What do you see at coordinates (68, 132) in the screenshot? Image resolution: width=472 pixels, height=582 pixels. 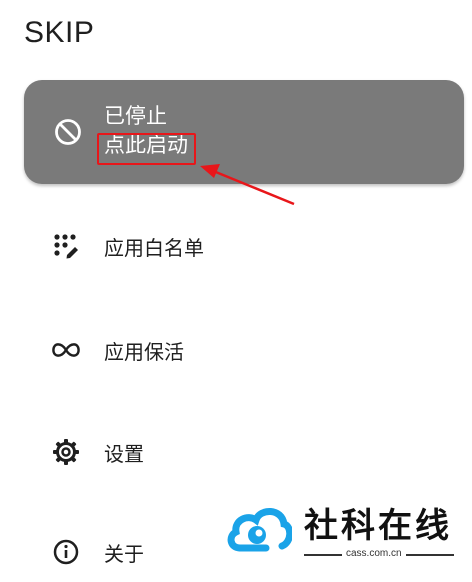 I see `block-icon` at bounding box center [68, 132].